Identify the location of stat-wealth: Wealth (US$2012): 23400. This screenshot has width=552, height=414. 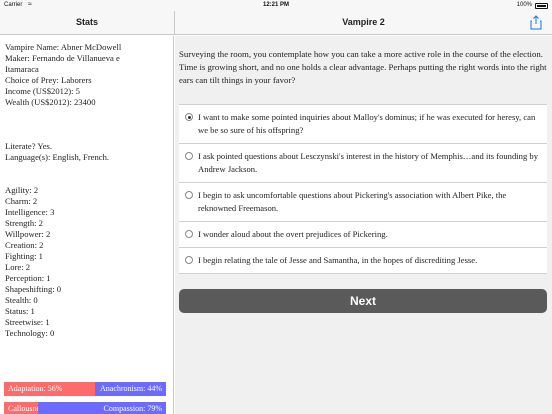
(50, 102).